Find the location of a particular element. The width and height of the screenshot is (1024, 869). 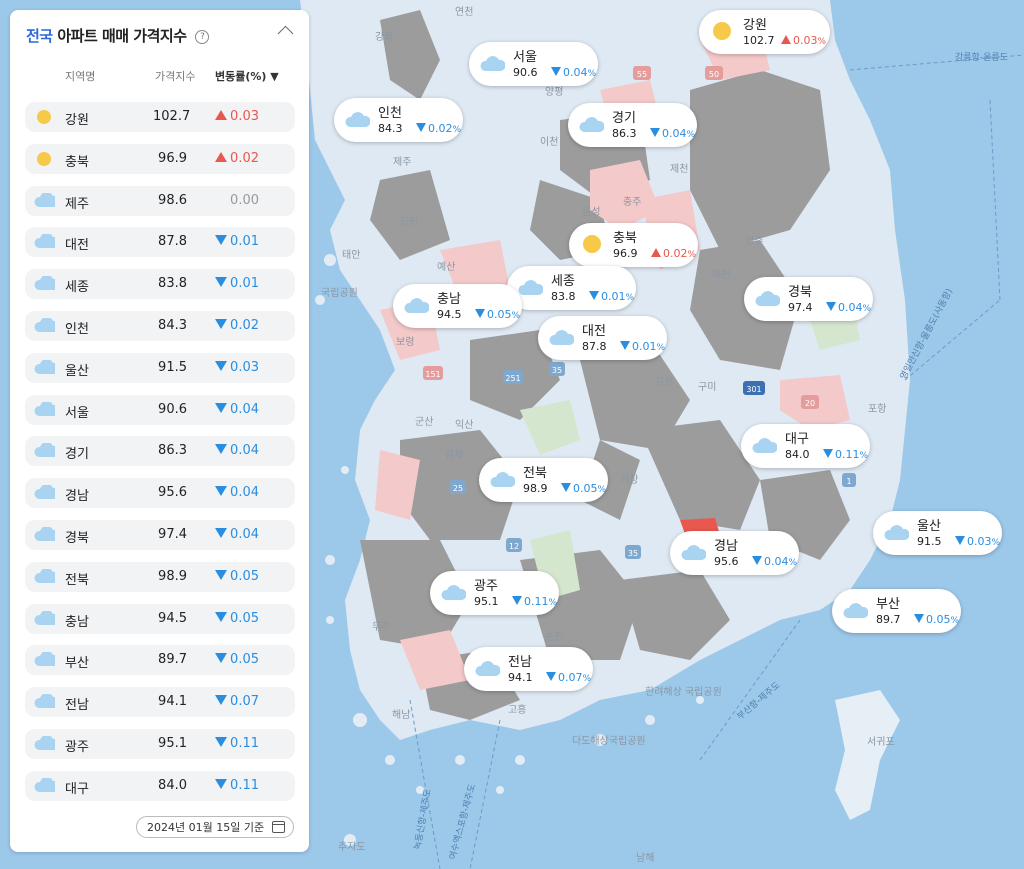

region-name: 경북 is located at coordinates (77, 538).